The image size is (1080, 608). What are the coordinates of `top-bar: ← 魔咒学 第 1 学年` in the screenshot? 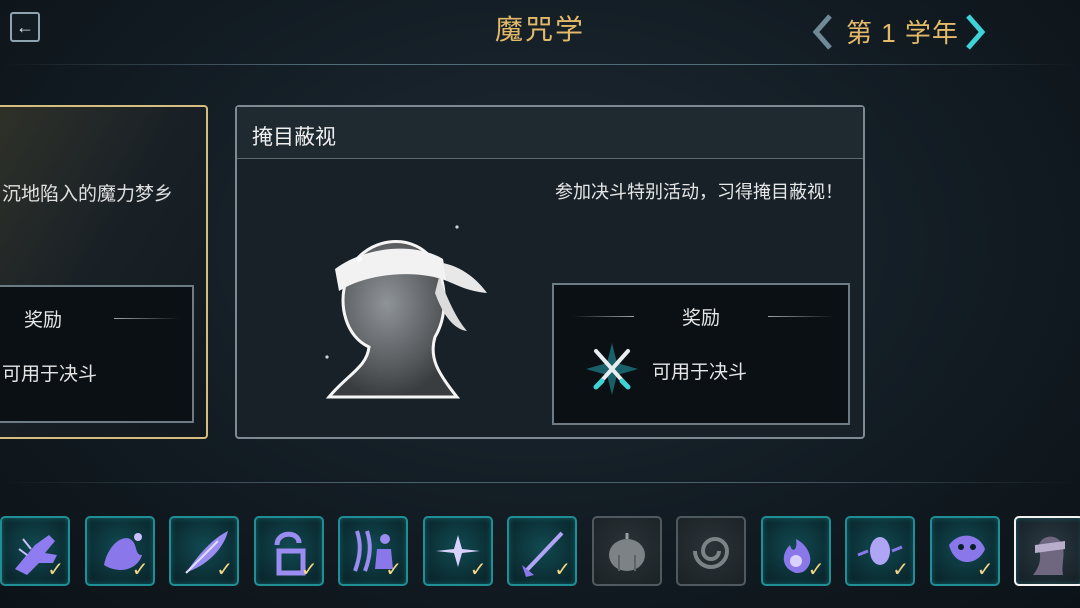 It's located at (540, 32).